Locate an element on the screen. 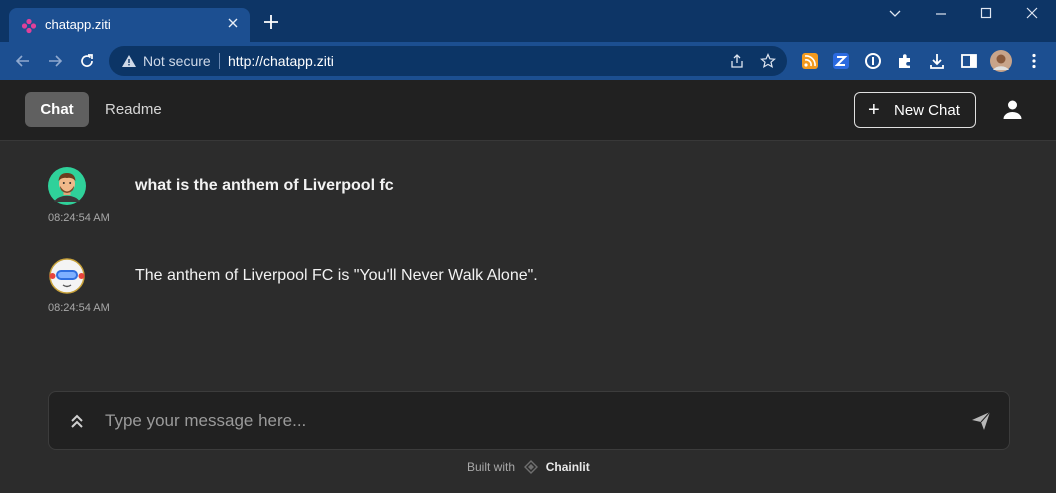 This screenshot has height=493, width=1056. message-input is located at coordinates (525, 421).